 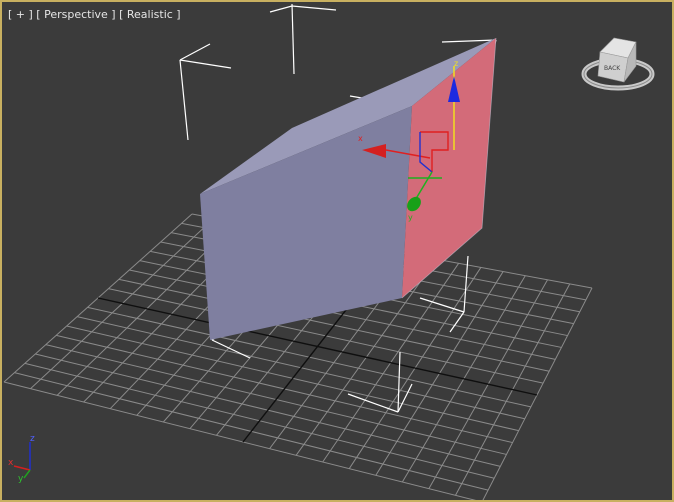 What do you see at coordinates (21, 479) in the screenshot?
I see `tripod-y-label: y` at bounding box center [21, 479].